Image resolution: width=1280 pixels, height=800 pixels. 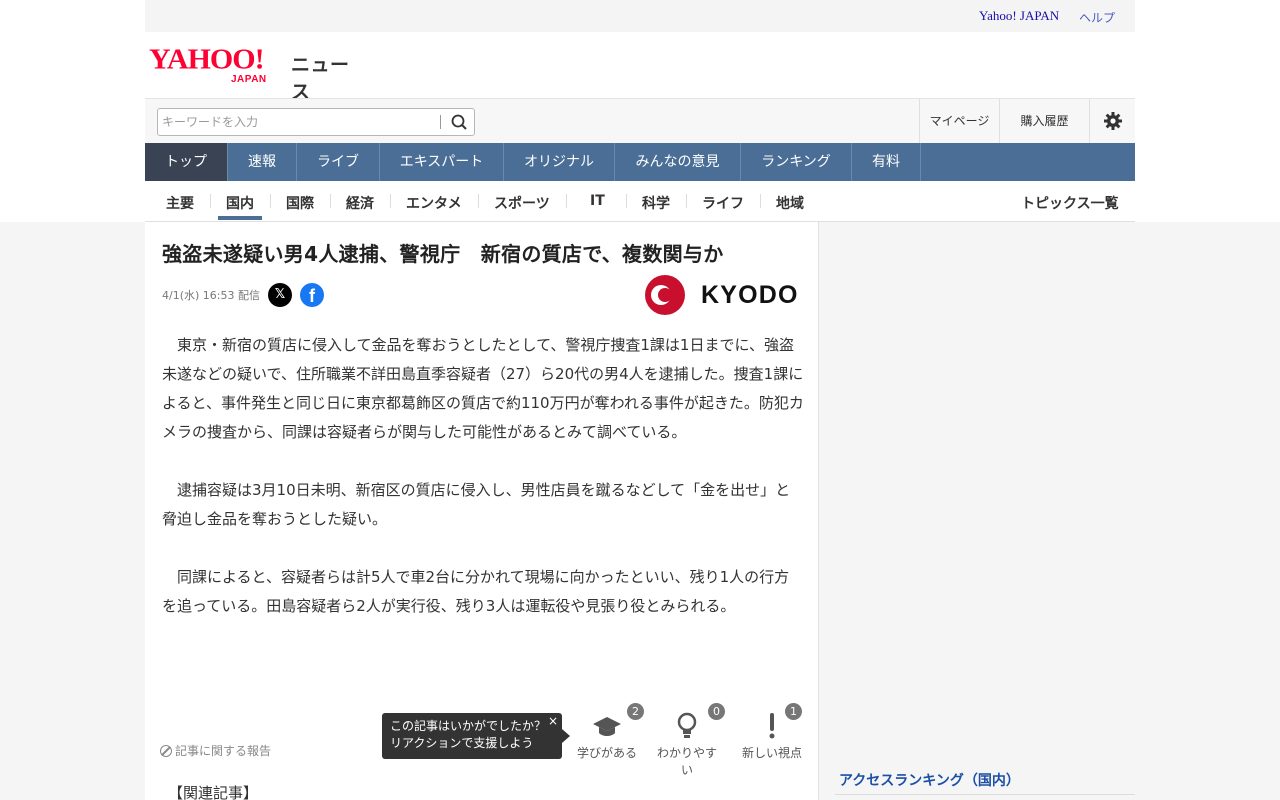 I want to click on nav-original: オリジナル, so click(x=559, y=162).